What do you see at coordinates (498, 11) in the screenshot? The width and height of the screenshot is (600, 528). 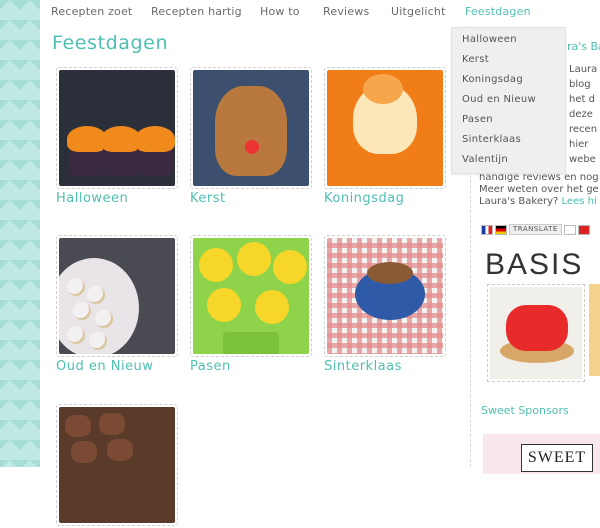 I see `nav-feestdagen: Feestdagen` at bounding box center [498, 11].